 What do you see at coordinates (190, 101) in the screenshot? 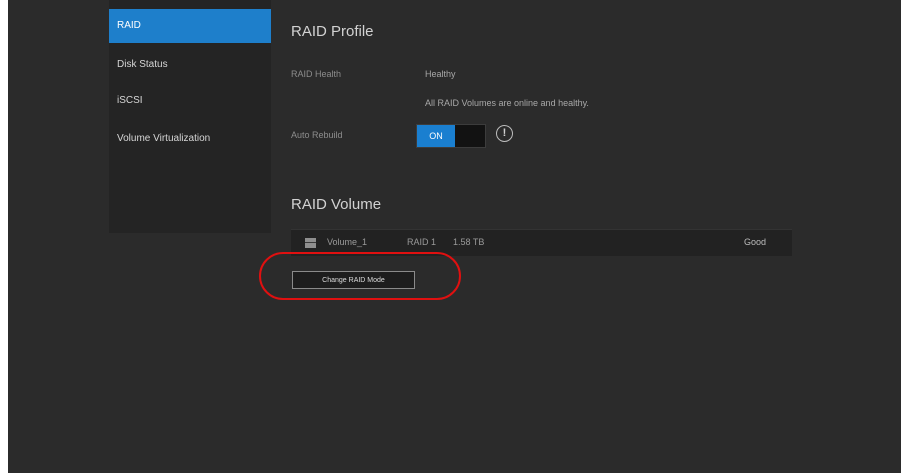
I see `sidebar-item-iscsi: iSCSI` at bounding box center [190, 101].